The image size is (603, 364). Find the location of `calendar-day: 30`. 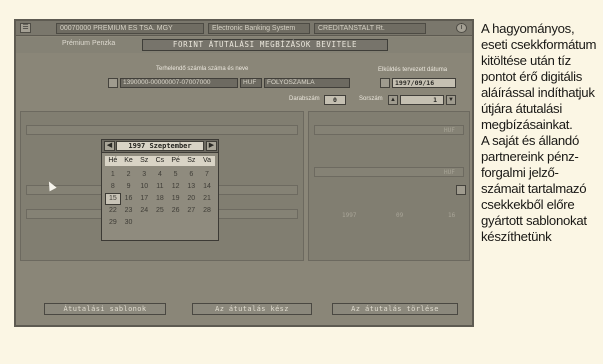

calendar-day: 30 is located at coordinates (129, 223).